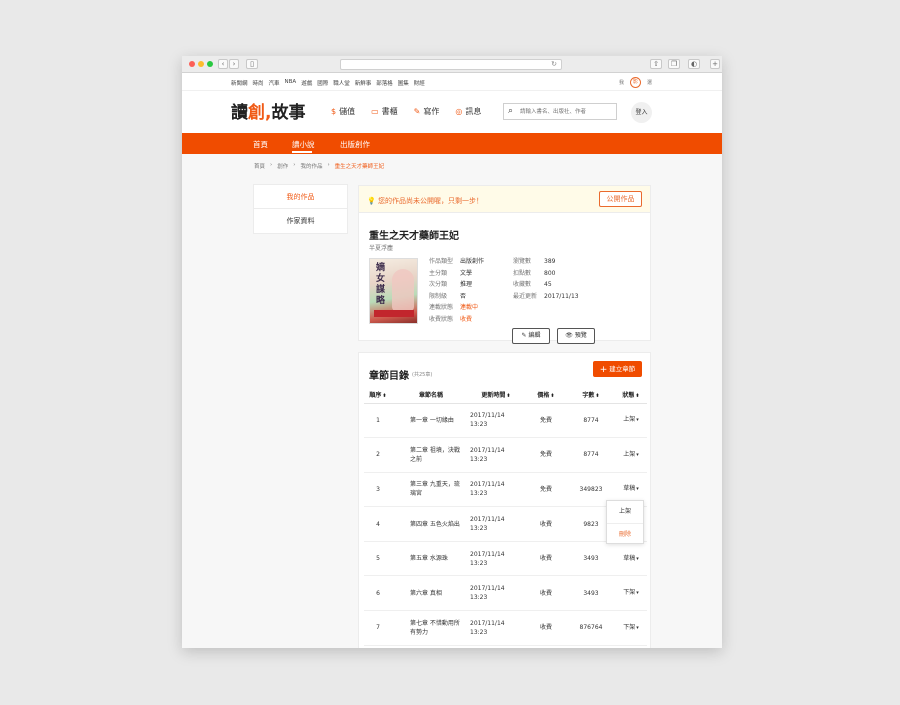 The width and height of the screenshot is (900, 705). I want to click on sidebar-toggle-icon: ▯, so click(252, 64).